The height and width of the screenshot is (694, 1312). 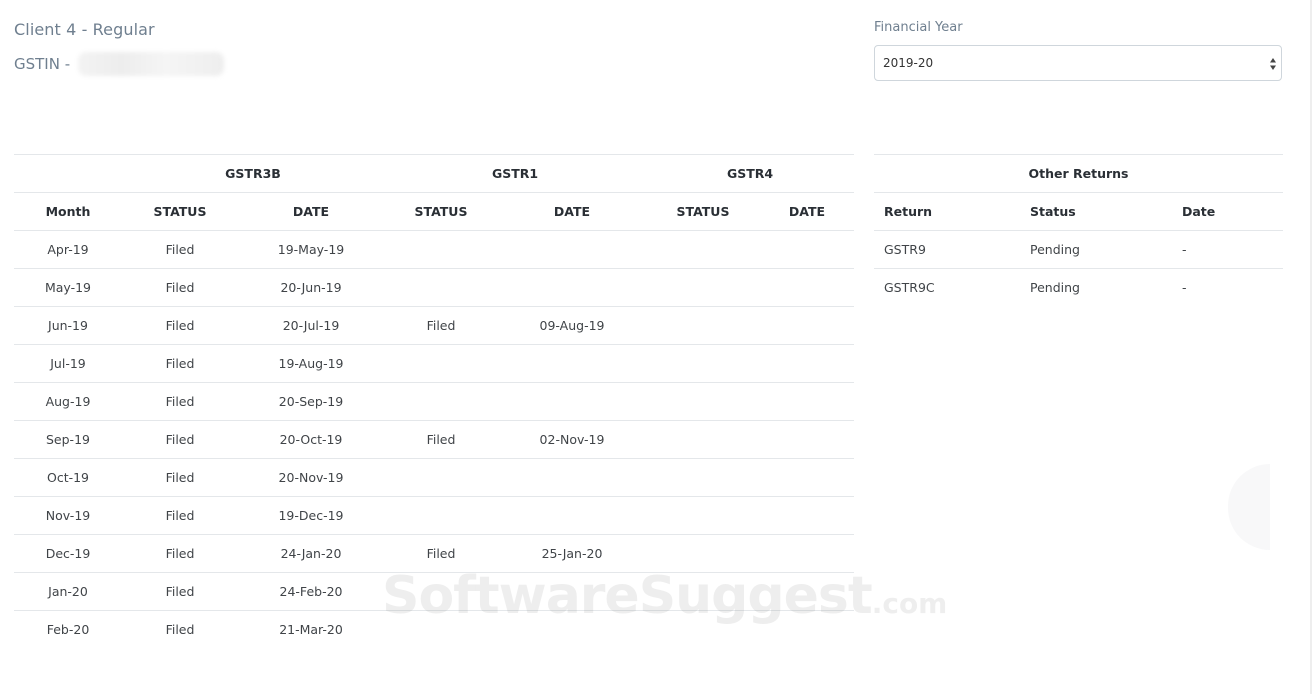 I want to click on table-row: Jul-19 Filed 19-Aug-19, so click(x=434, y=363).